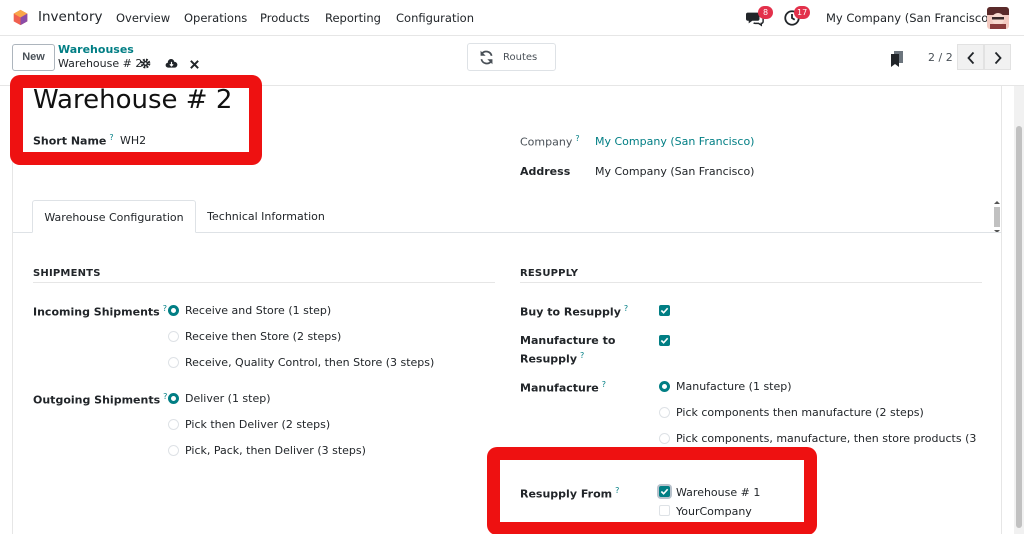  I want to click on outgoing-option-1: Deliver (1 step), so click(228, 398).